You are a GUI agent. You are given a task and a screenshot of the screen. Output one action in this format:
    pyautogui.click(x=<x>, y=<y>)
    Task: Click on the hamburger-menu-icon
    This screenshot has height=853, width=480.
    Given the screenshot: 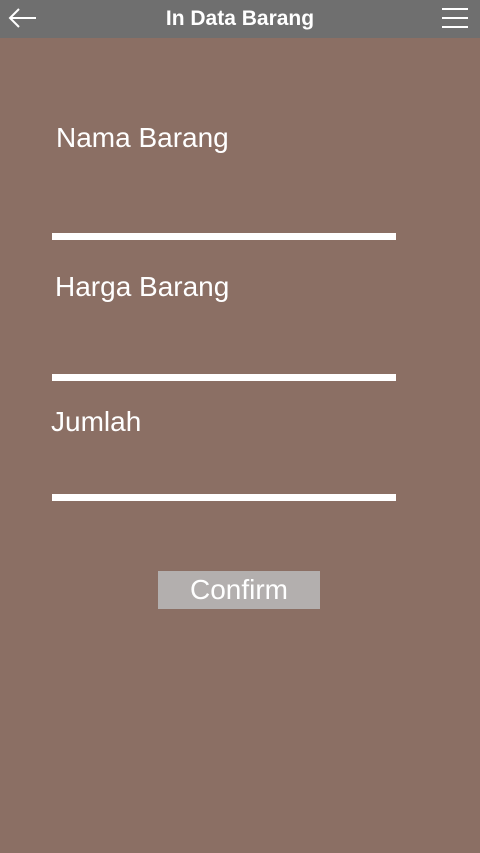 What is the action you would take?
    pyautogui.click(x=455, y=18)
    